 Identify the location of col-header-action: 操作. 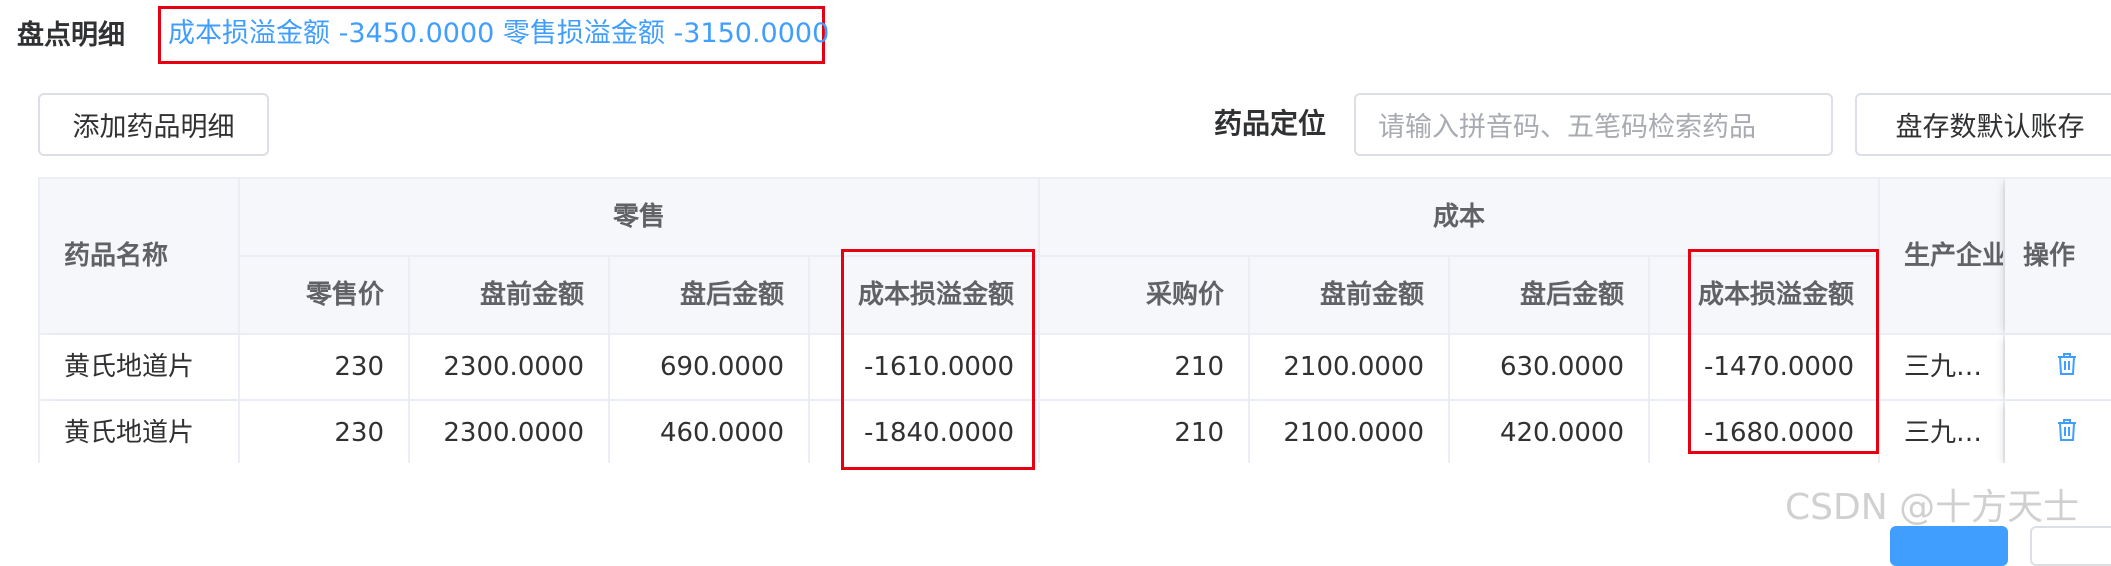
(2058, 257).